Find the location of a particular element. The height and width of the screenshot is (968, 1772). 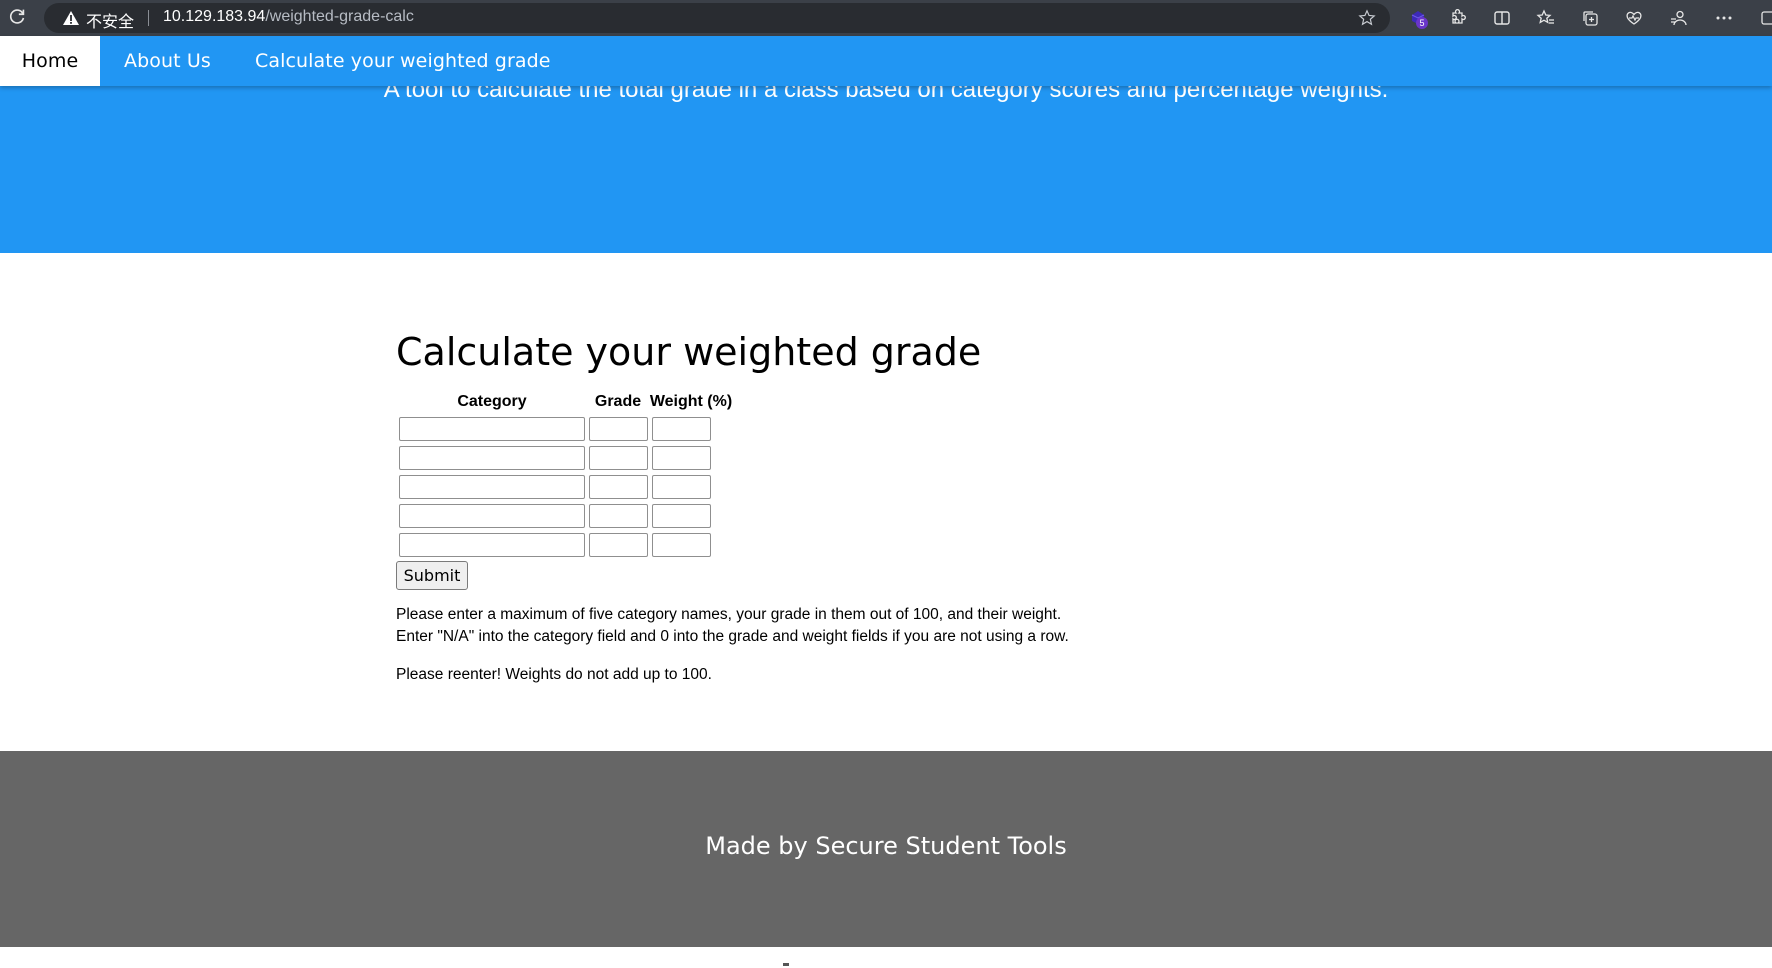

column-header-grade: Grade is located at coordinates (618, 401).